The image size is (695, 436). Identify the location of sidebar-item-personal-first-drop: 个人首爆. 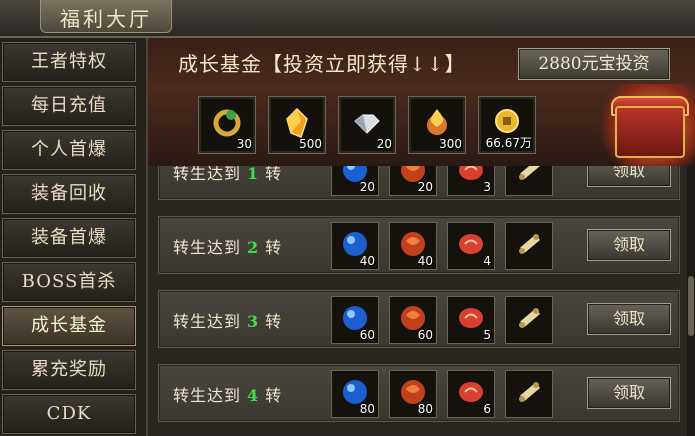
(69, 150).